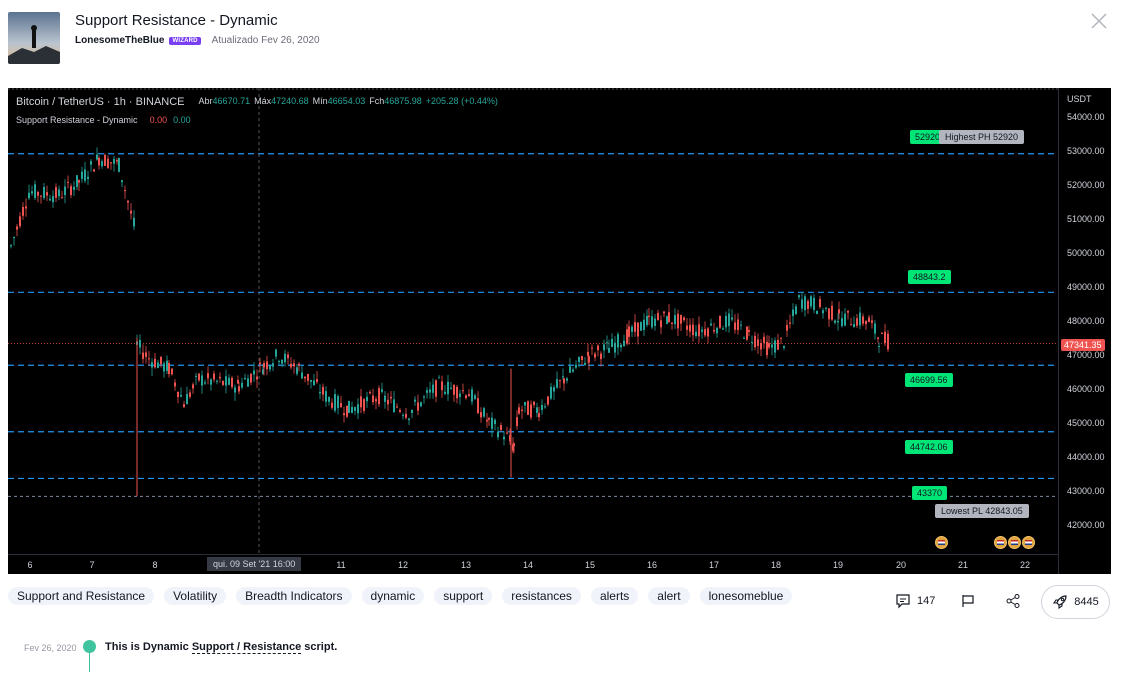 Image resolution: width=1121 pixels, height=673 pixels. Describe the element at coordinates (776, 565) in the screenshot. I see `time-tick-label: 18` at that location.